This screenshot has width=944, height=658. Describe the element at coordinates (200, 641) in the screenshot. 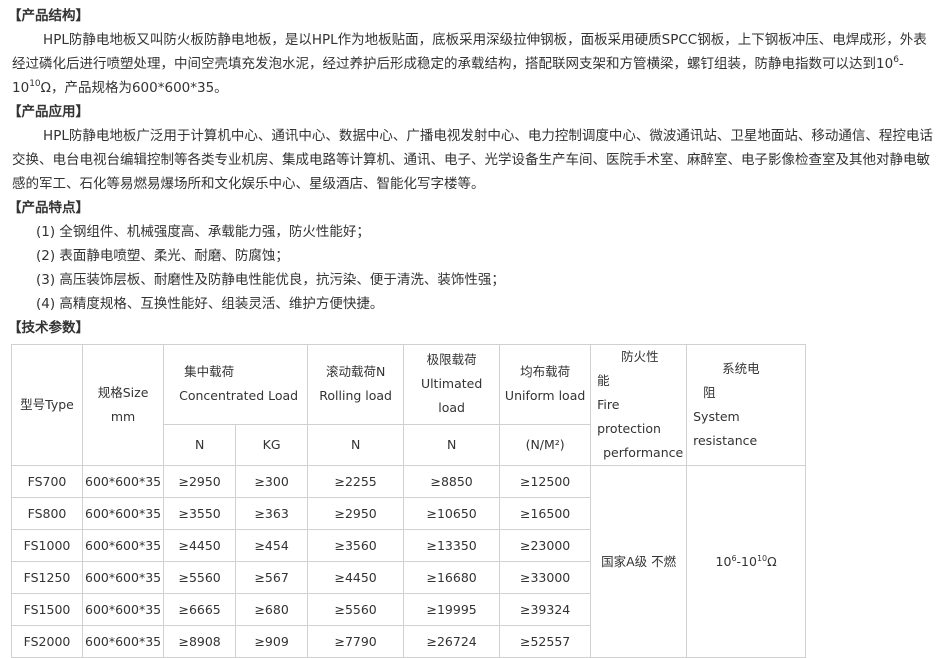

I see `cell-concentrated-n: ≥8908` at that location.